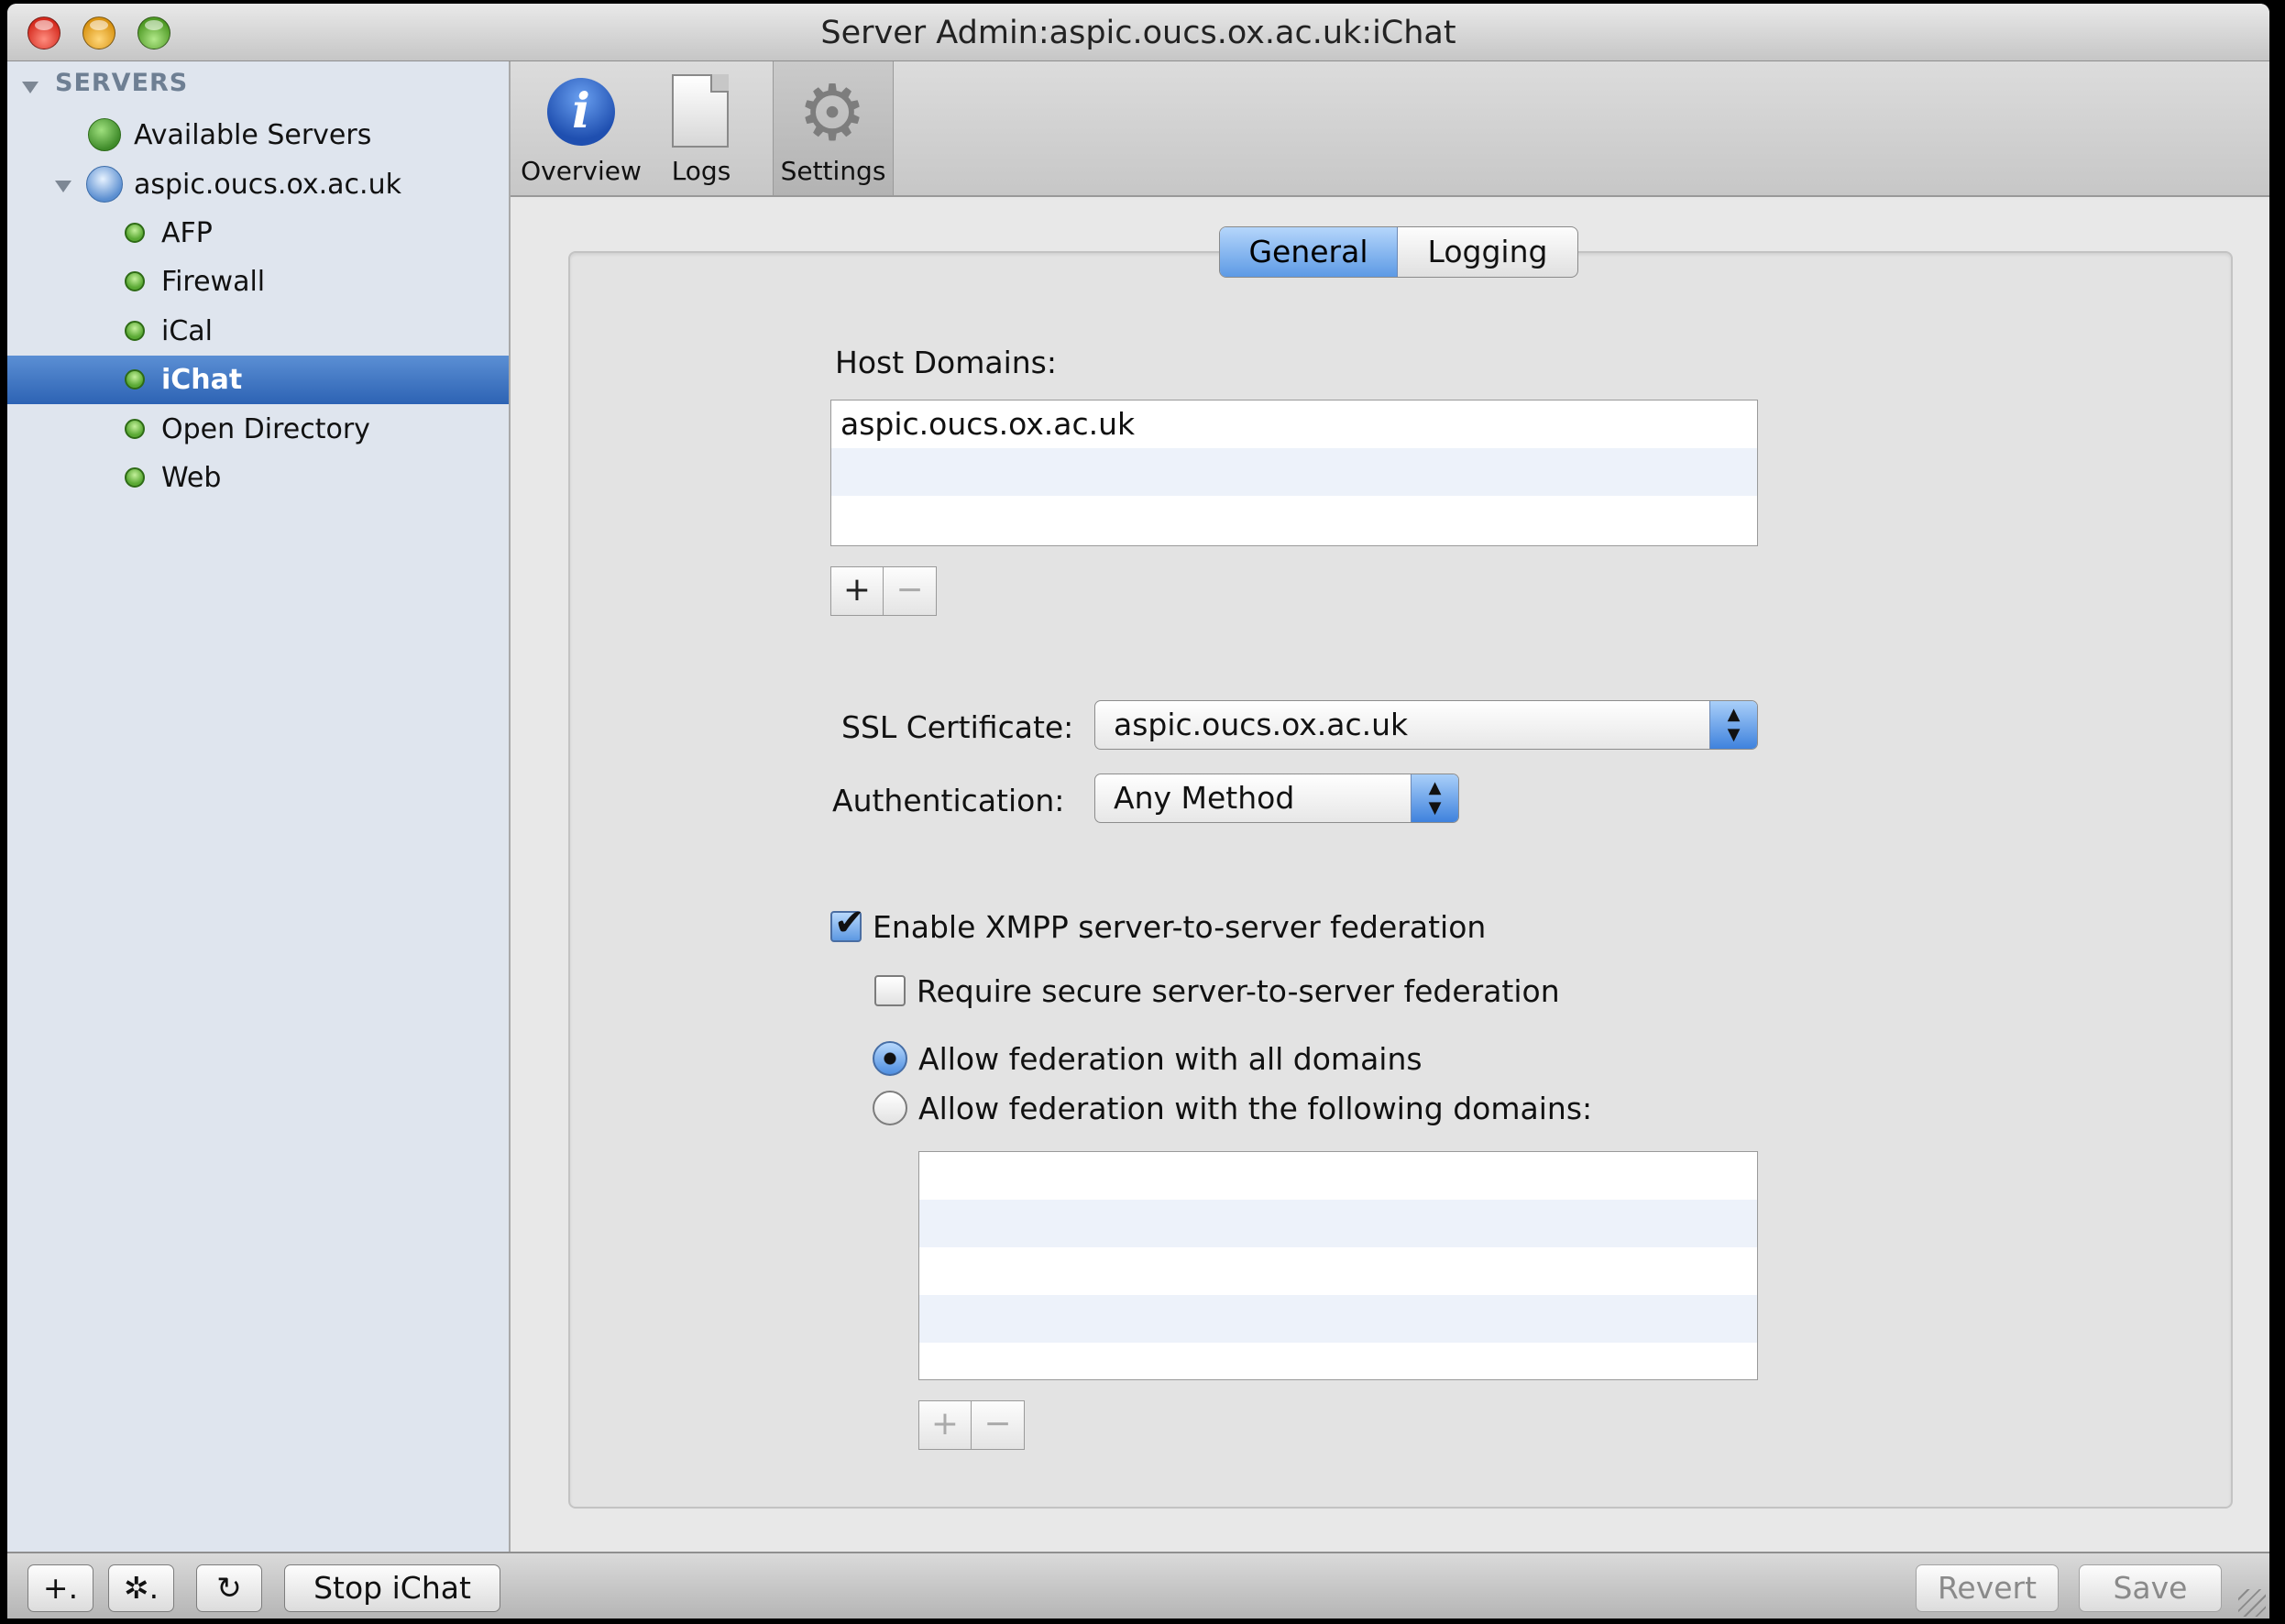 Image resolution: width=2285 pixels, height=1624 pixels. Describe the element at coordinates (949, 800) in the screenshot. I see `authentication-label: Authentication:` at that location.